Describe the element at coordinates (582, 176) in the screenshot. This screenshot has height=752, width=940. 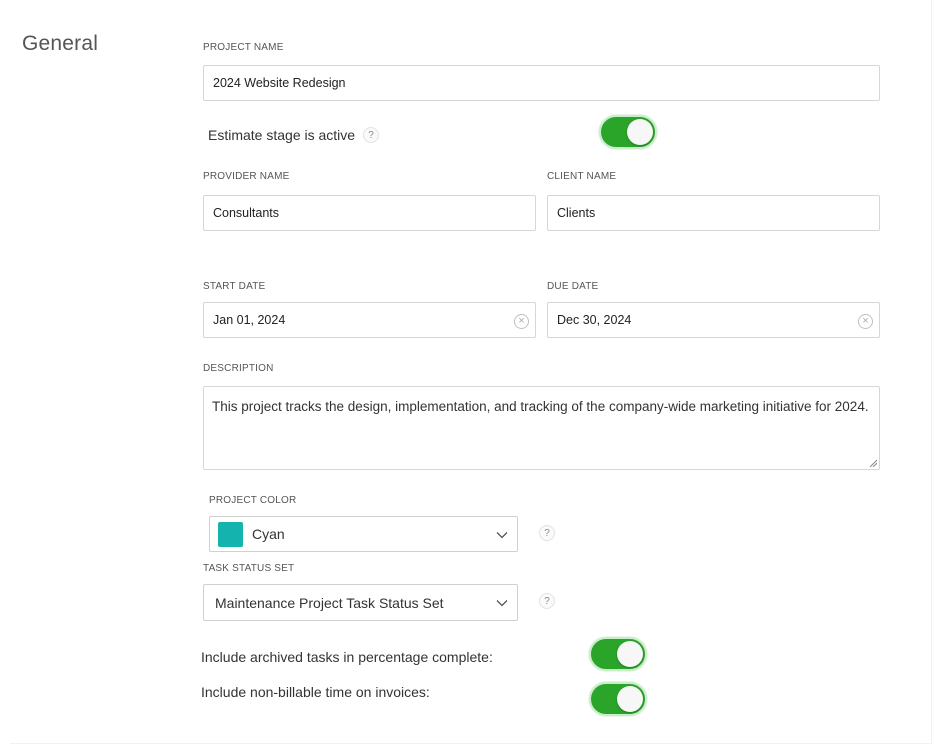
I see `client-name-label: CLIENT NAME` at that location.